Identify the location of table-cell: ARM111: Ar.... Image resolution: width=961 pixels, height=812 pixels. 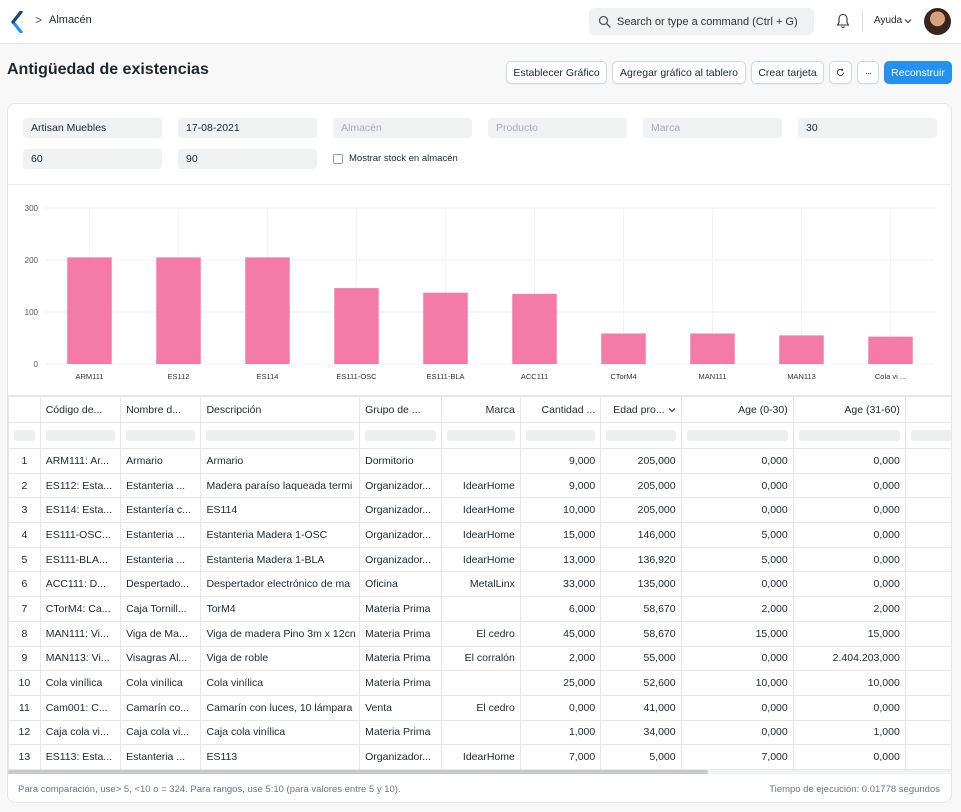
(80, 461).